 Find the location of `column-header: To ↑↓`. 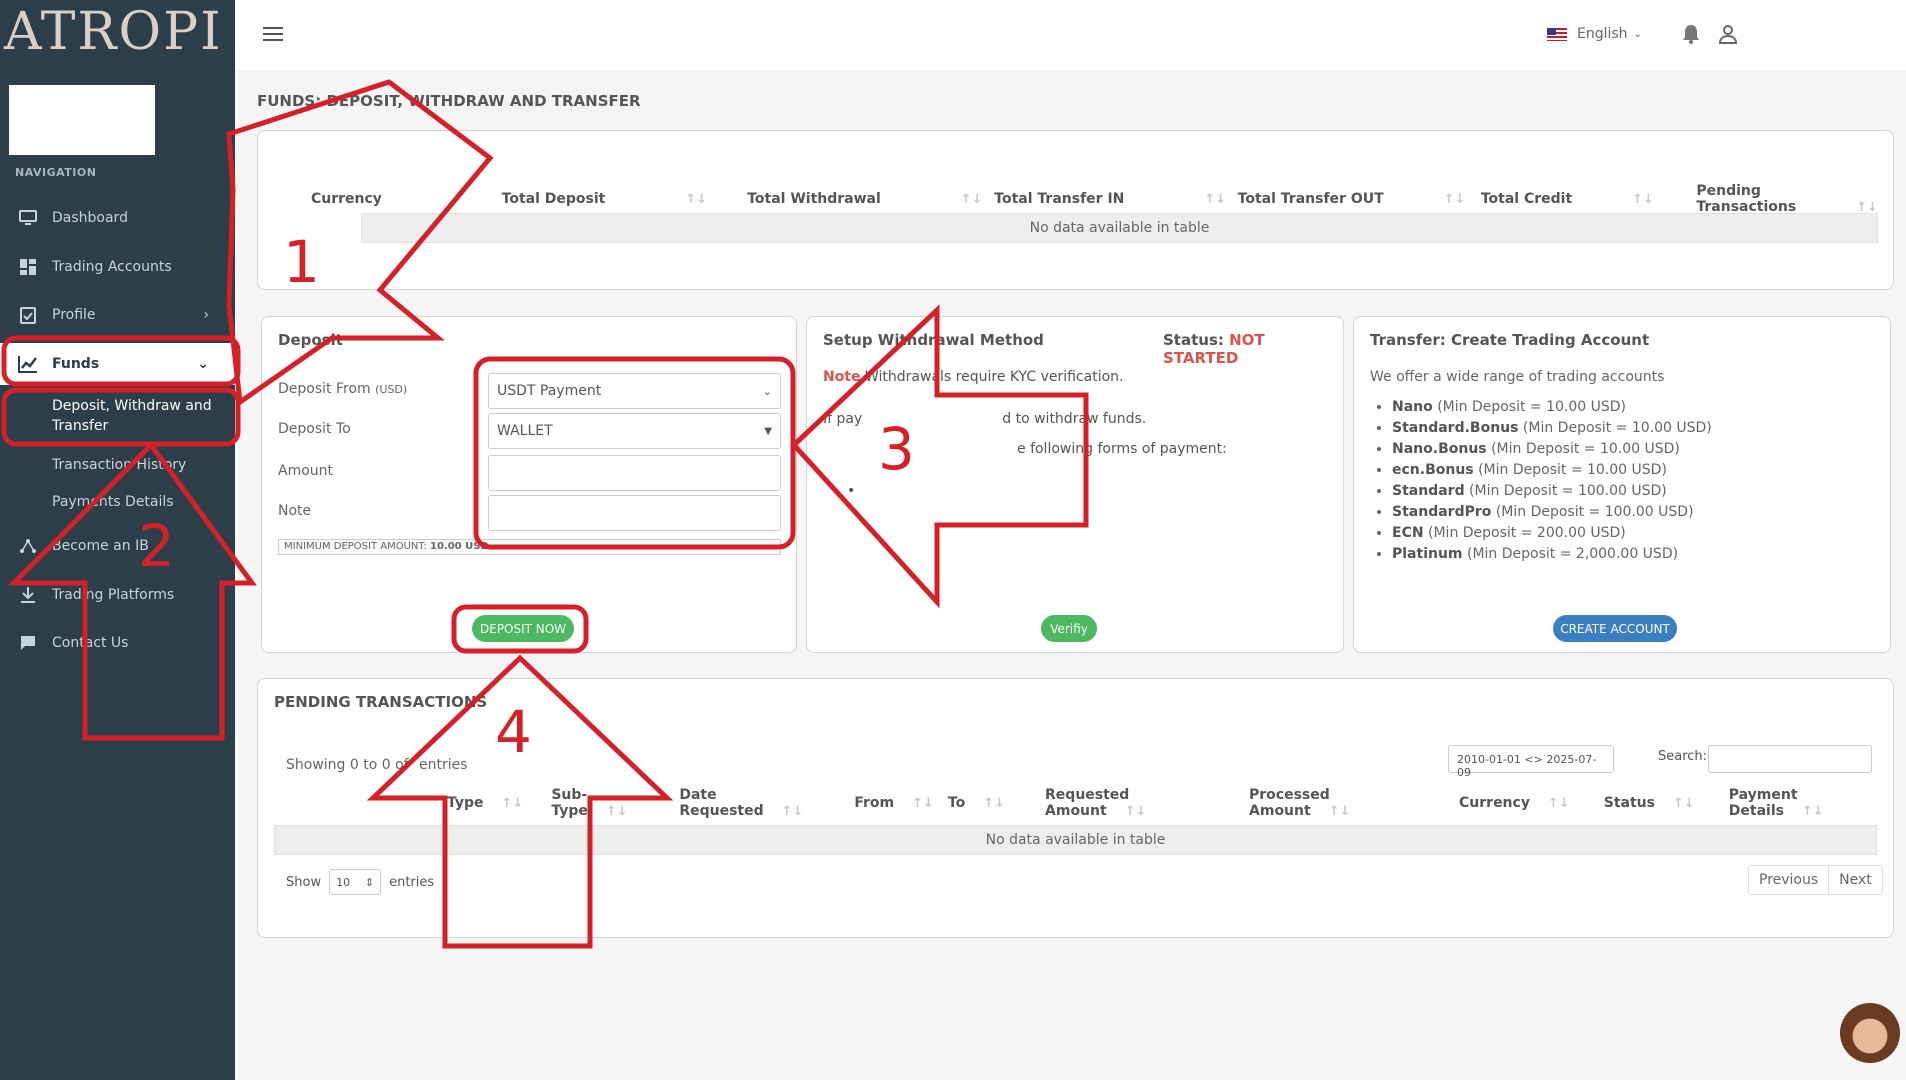

column-header: To ↑↓ is located at coordinates (969, 803).